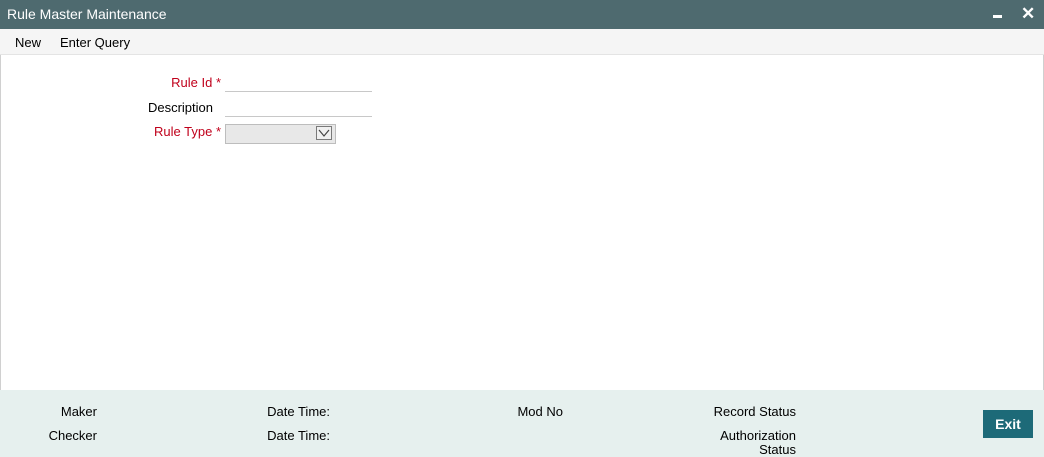 The image size is (1044, 457). What do you see at coordinates (183, 131) in the screenshot?
I see `rule-type-label-text: Rule Type` at bounding box center [183, 131].